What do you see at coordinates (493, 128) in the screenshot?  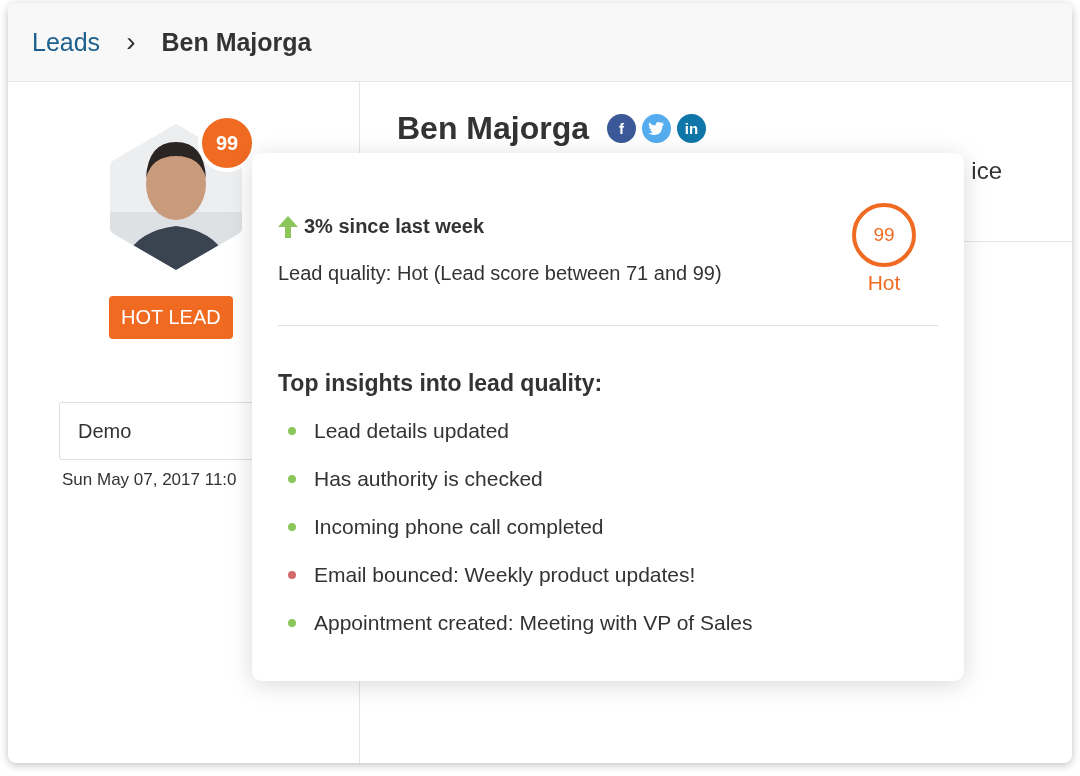 I see `lead-name: Ben Majorga` at bounding box center [493, 128].